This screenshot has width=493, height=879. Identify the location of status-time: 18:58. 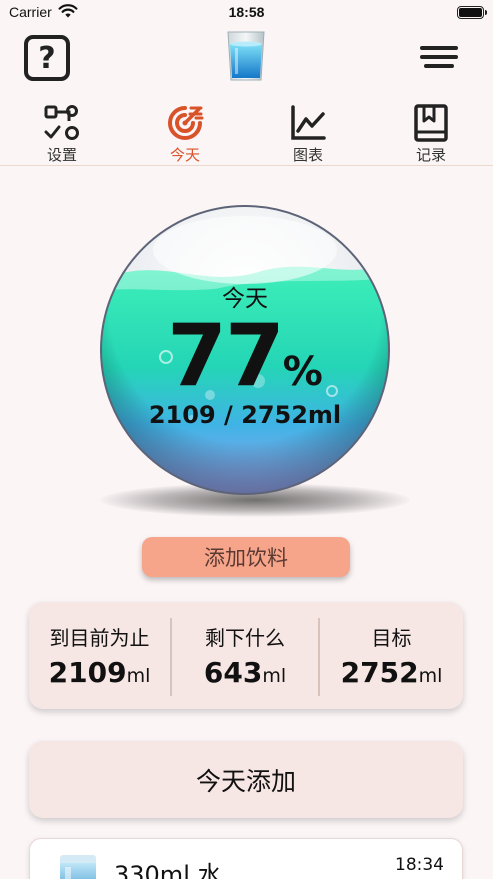
(246, 12).